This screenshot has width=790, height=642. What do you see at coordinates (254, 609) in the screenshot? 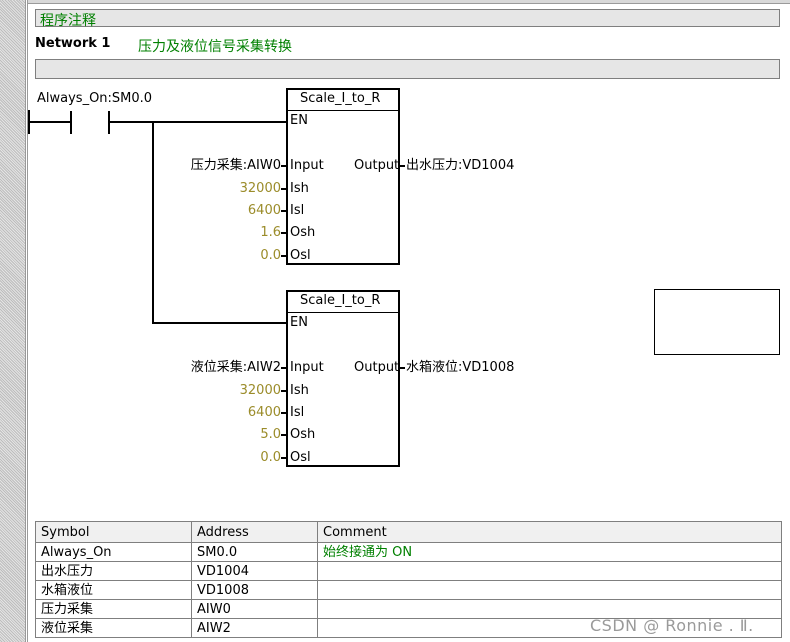
I see `address-cell: AIW0` at bounding box center [254, 609].